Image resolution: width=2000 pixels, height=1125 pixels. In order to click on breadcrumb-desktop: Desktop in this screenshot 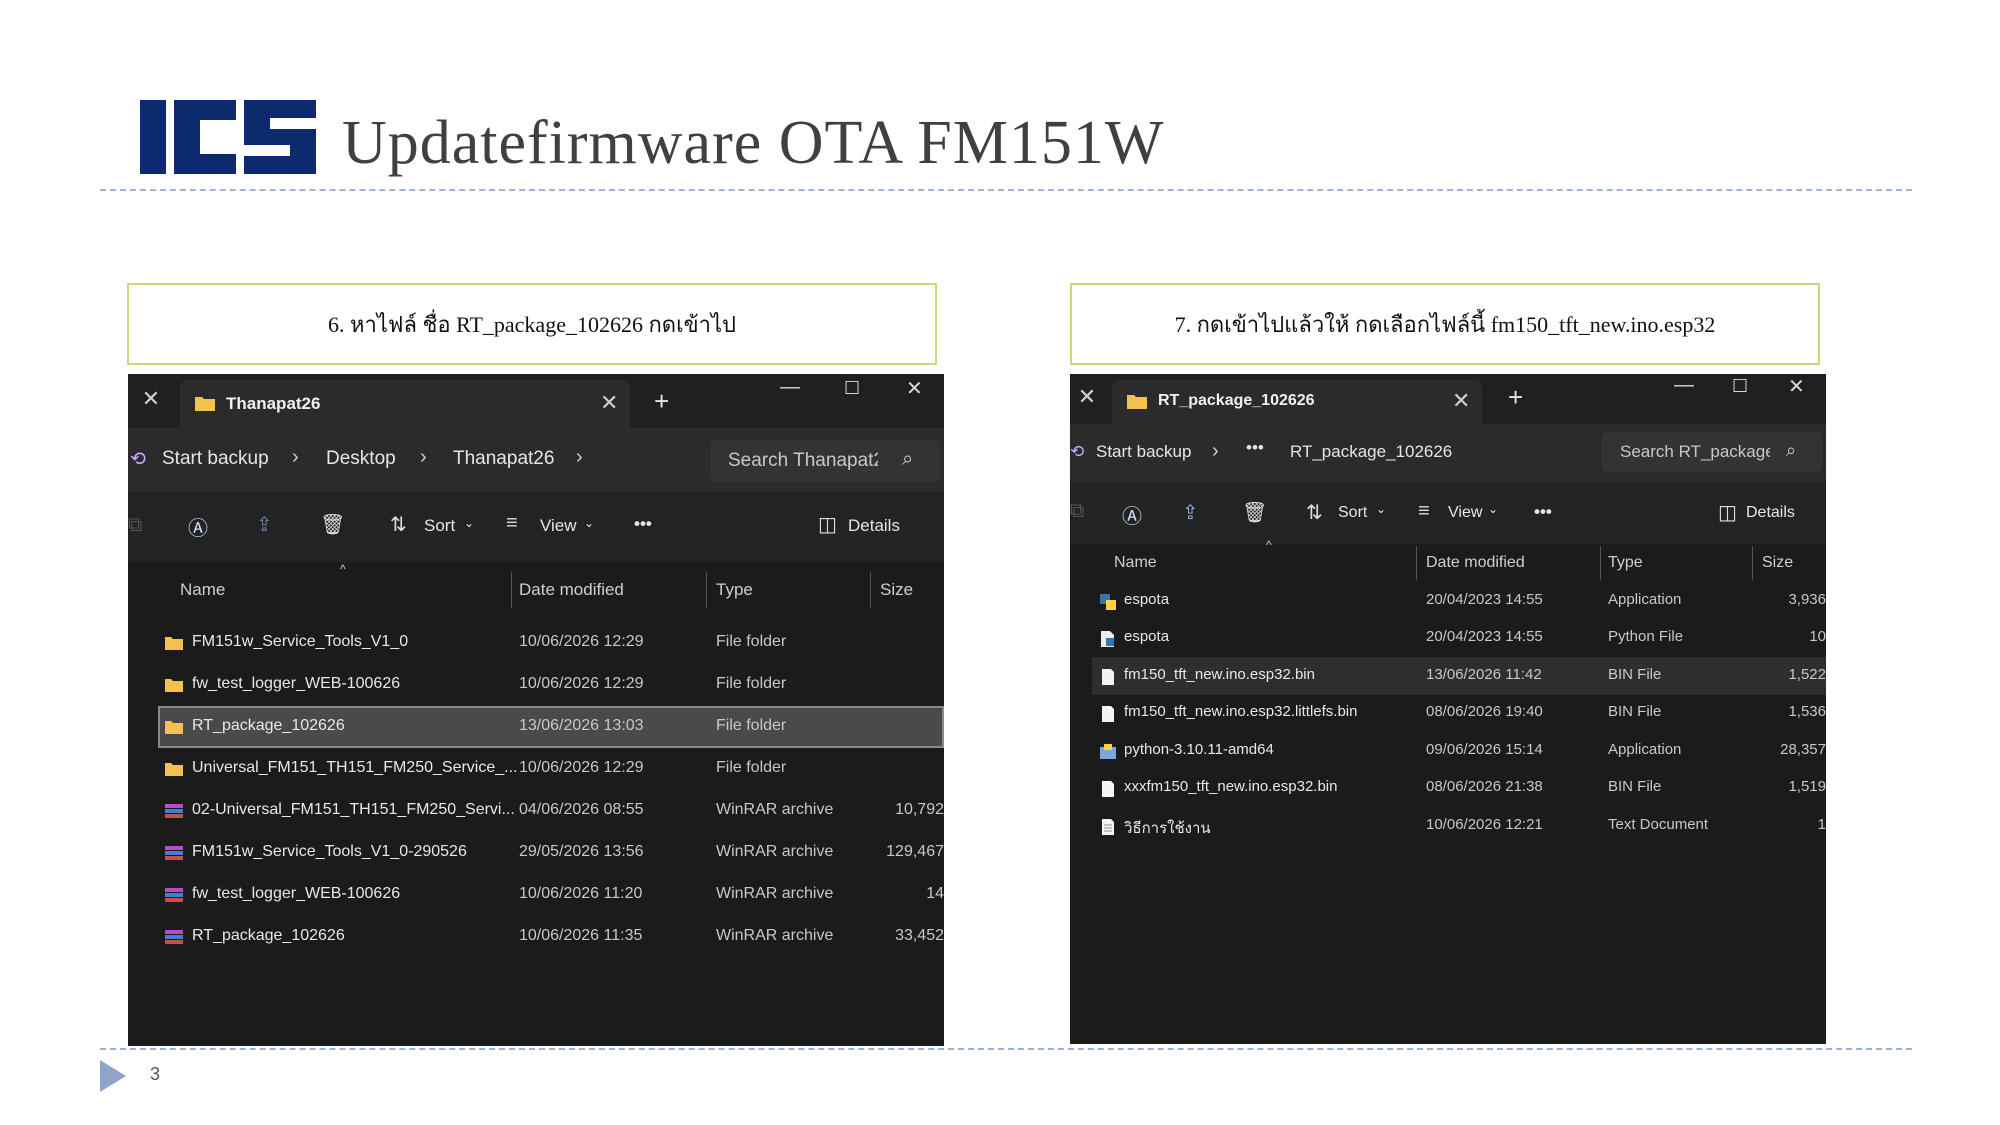, I will do `click(361, 459)`.